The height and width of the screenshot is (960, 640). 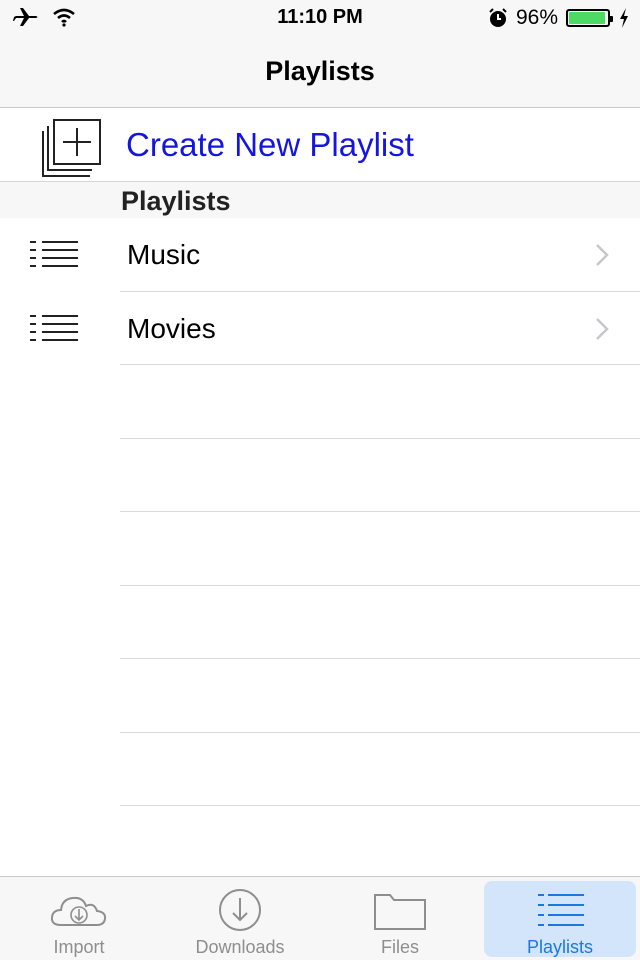 I want to click on create-new-playlist-button: Create New Playlist, so click(x=320, y=145).